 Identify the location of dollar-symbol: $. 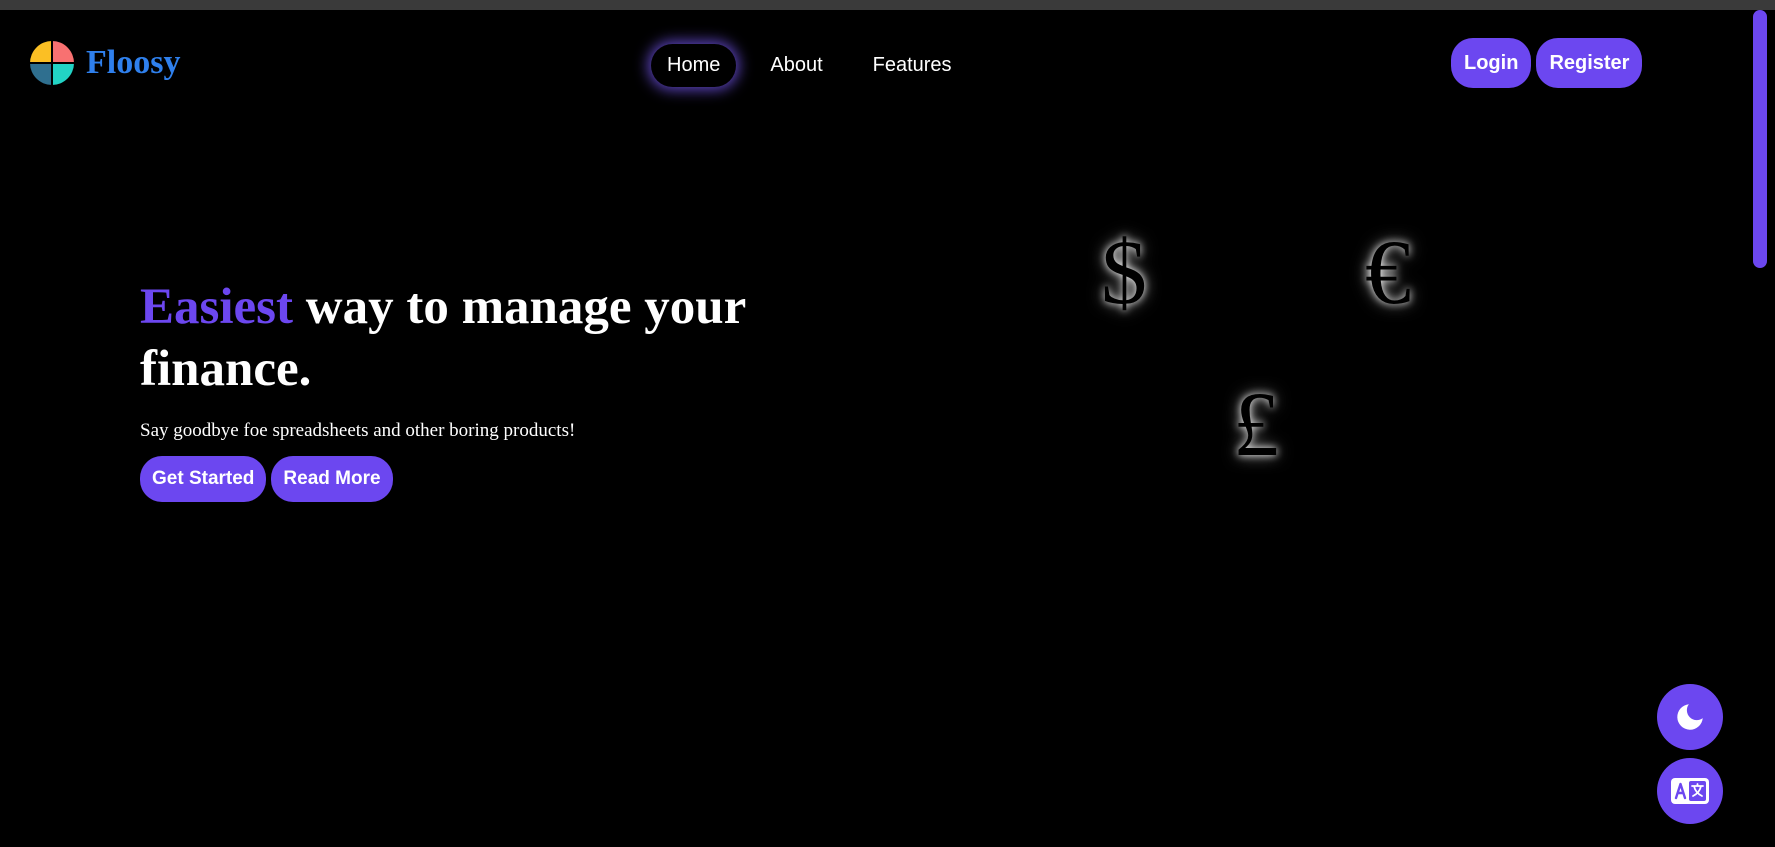
(1124, 272).